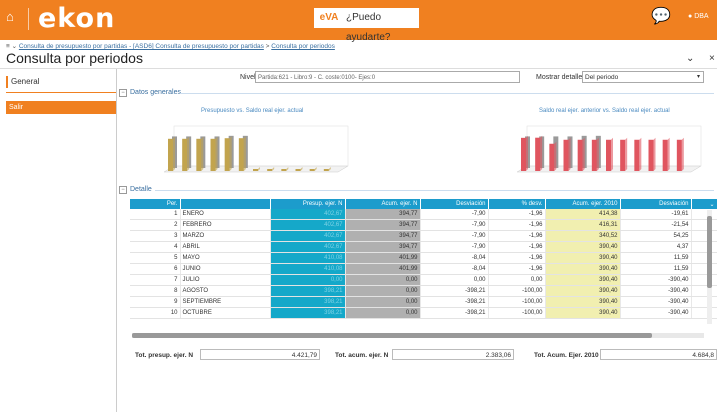 The width and height of the screenshot is (717, 412). I want to click on cell-desv2: 11,59, so click(656, 258).